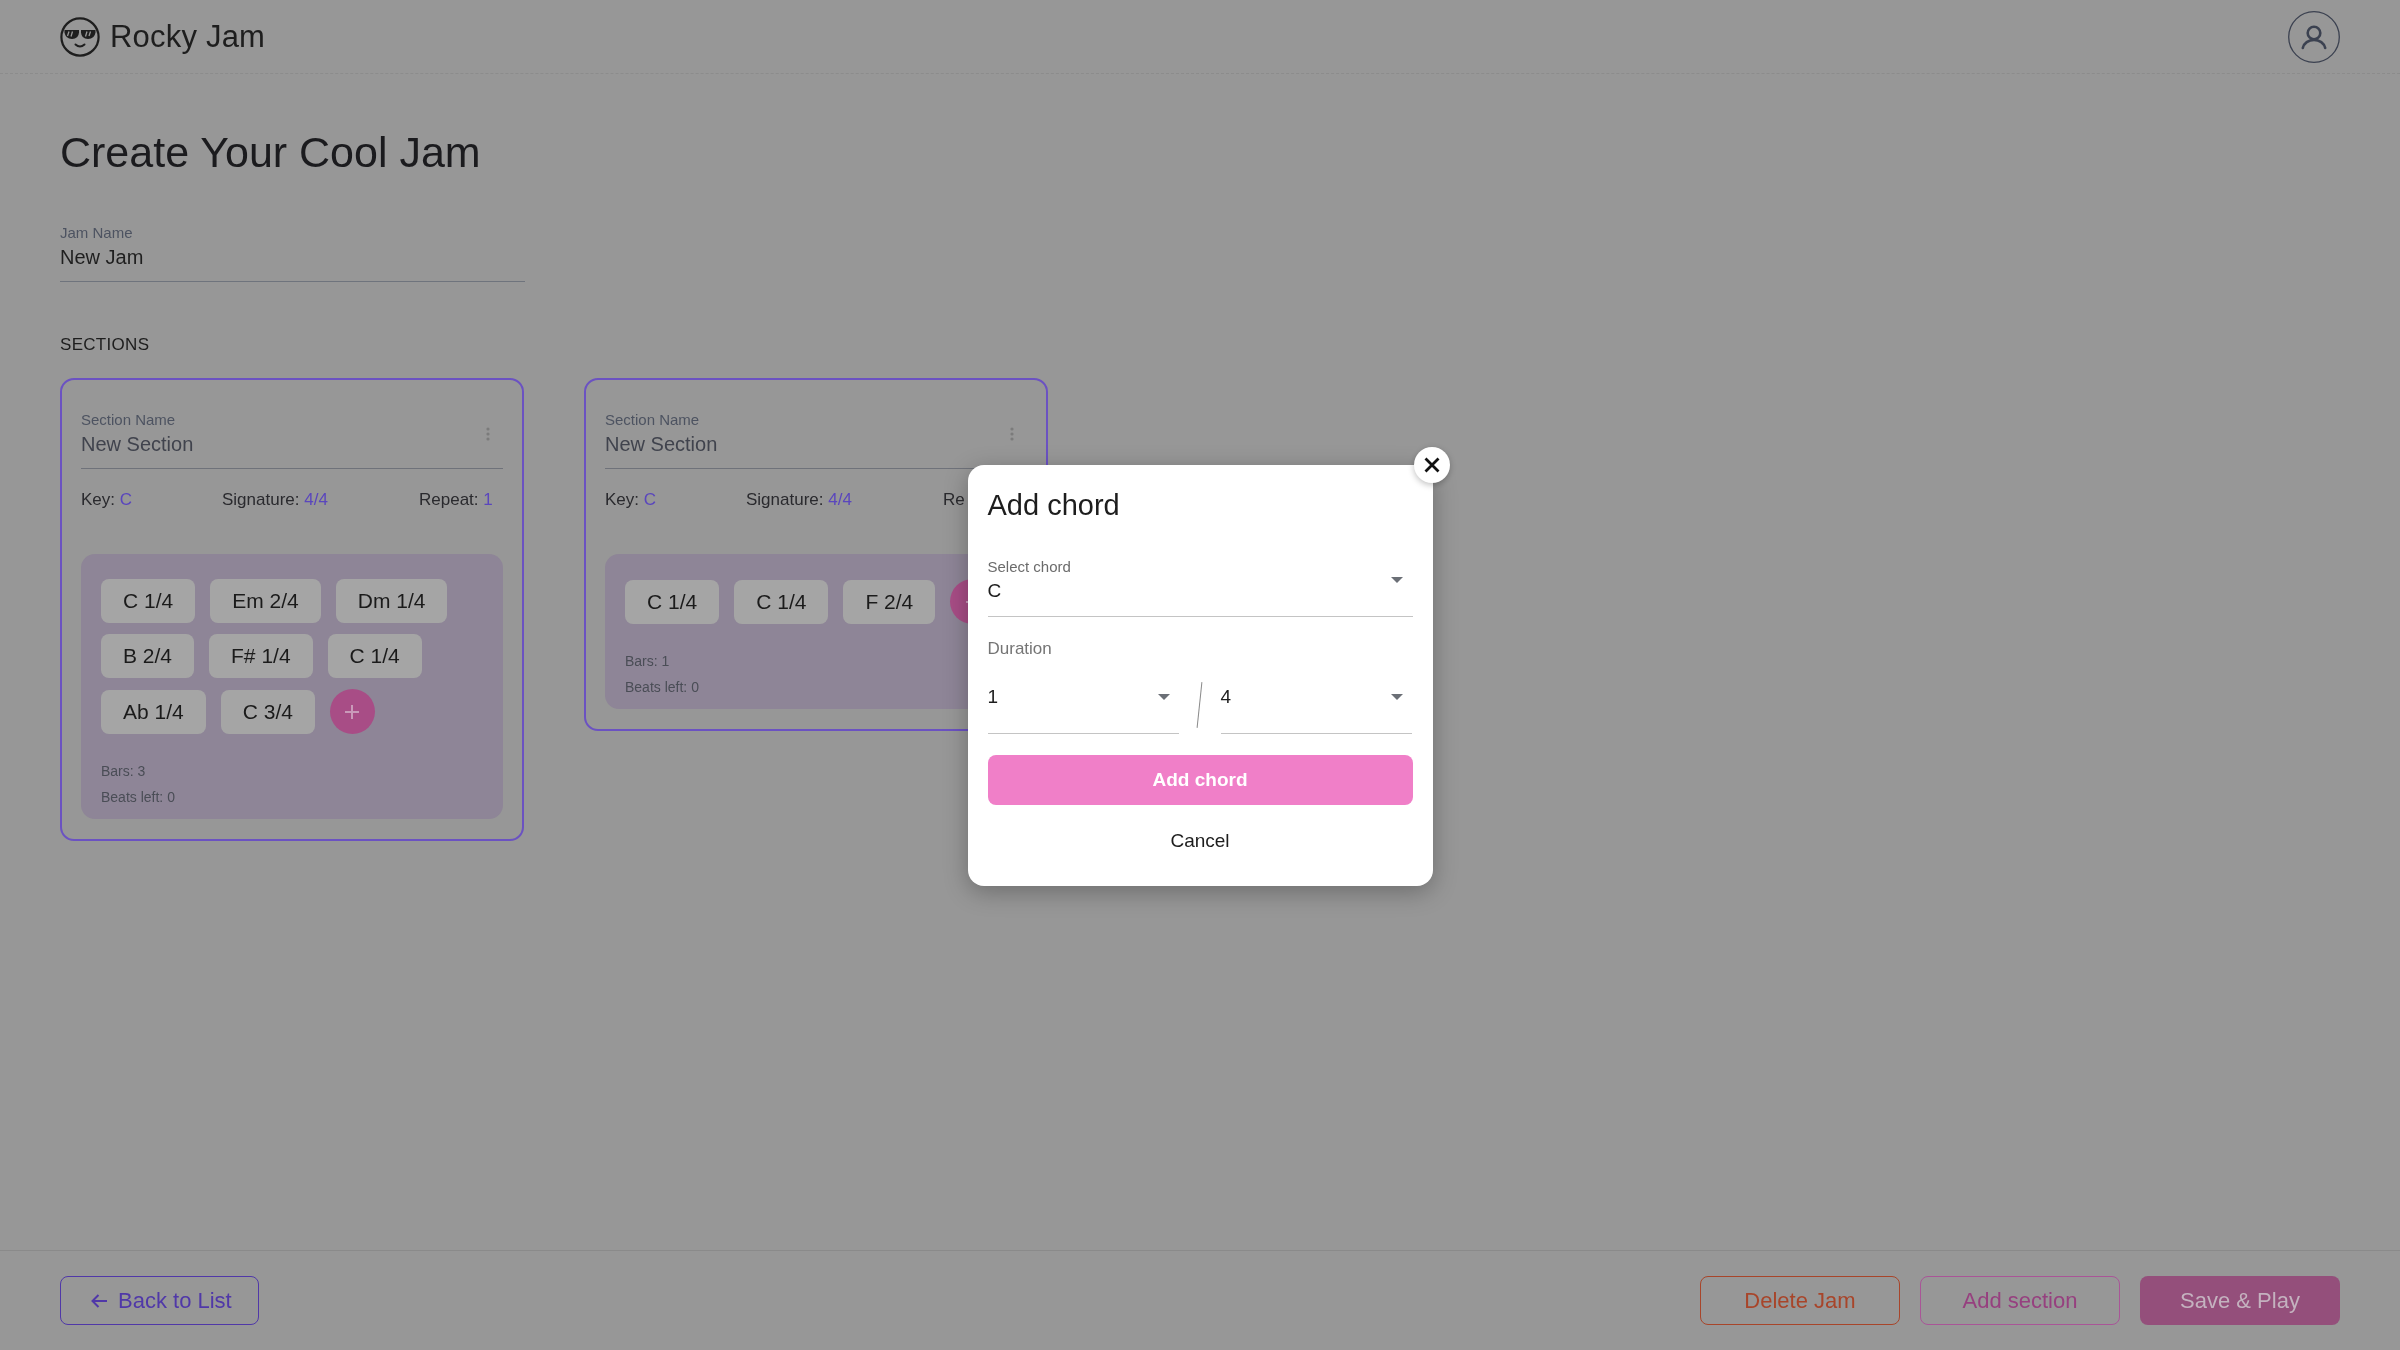 The height and width of the screenshot is (1350, 2400). Describe the element at coordinates (391, 601) in the screenshot. I see `chord-chip: Dm 1/4` at that location.